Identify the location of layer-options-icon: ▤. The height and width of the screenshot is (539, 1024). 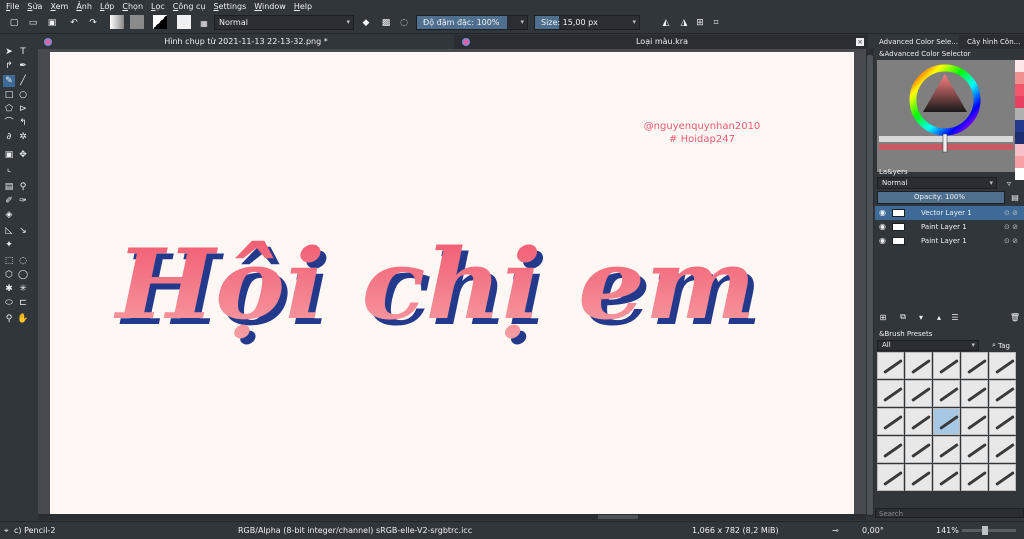
(1015, 197).